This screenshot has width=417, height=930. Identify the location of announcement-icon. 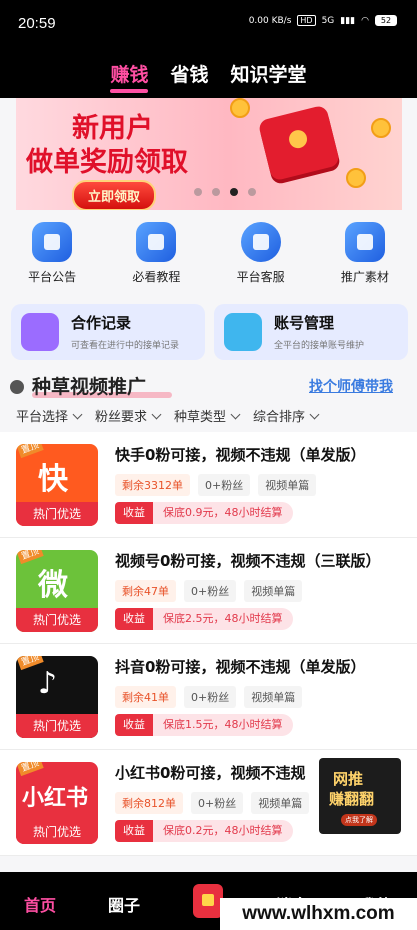
(52, 242).